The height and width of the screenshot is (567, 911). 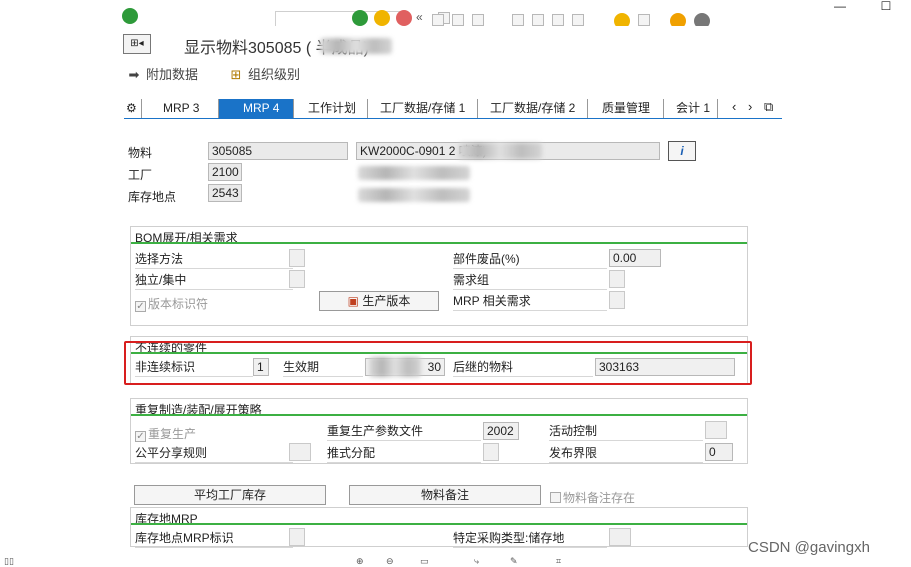 What do you see at coordinates (331, 108) in the screenshot?
I see `tab-work-scheduling: 工作计划` at bounding box center [331, 108].